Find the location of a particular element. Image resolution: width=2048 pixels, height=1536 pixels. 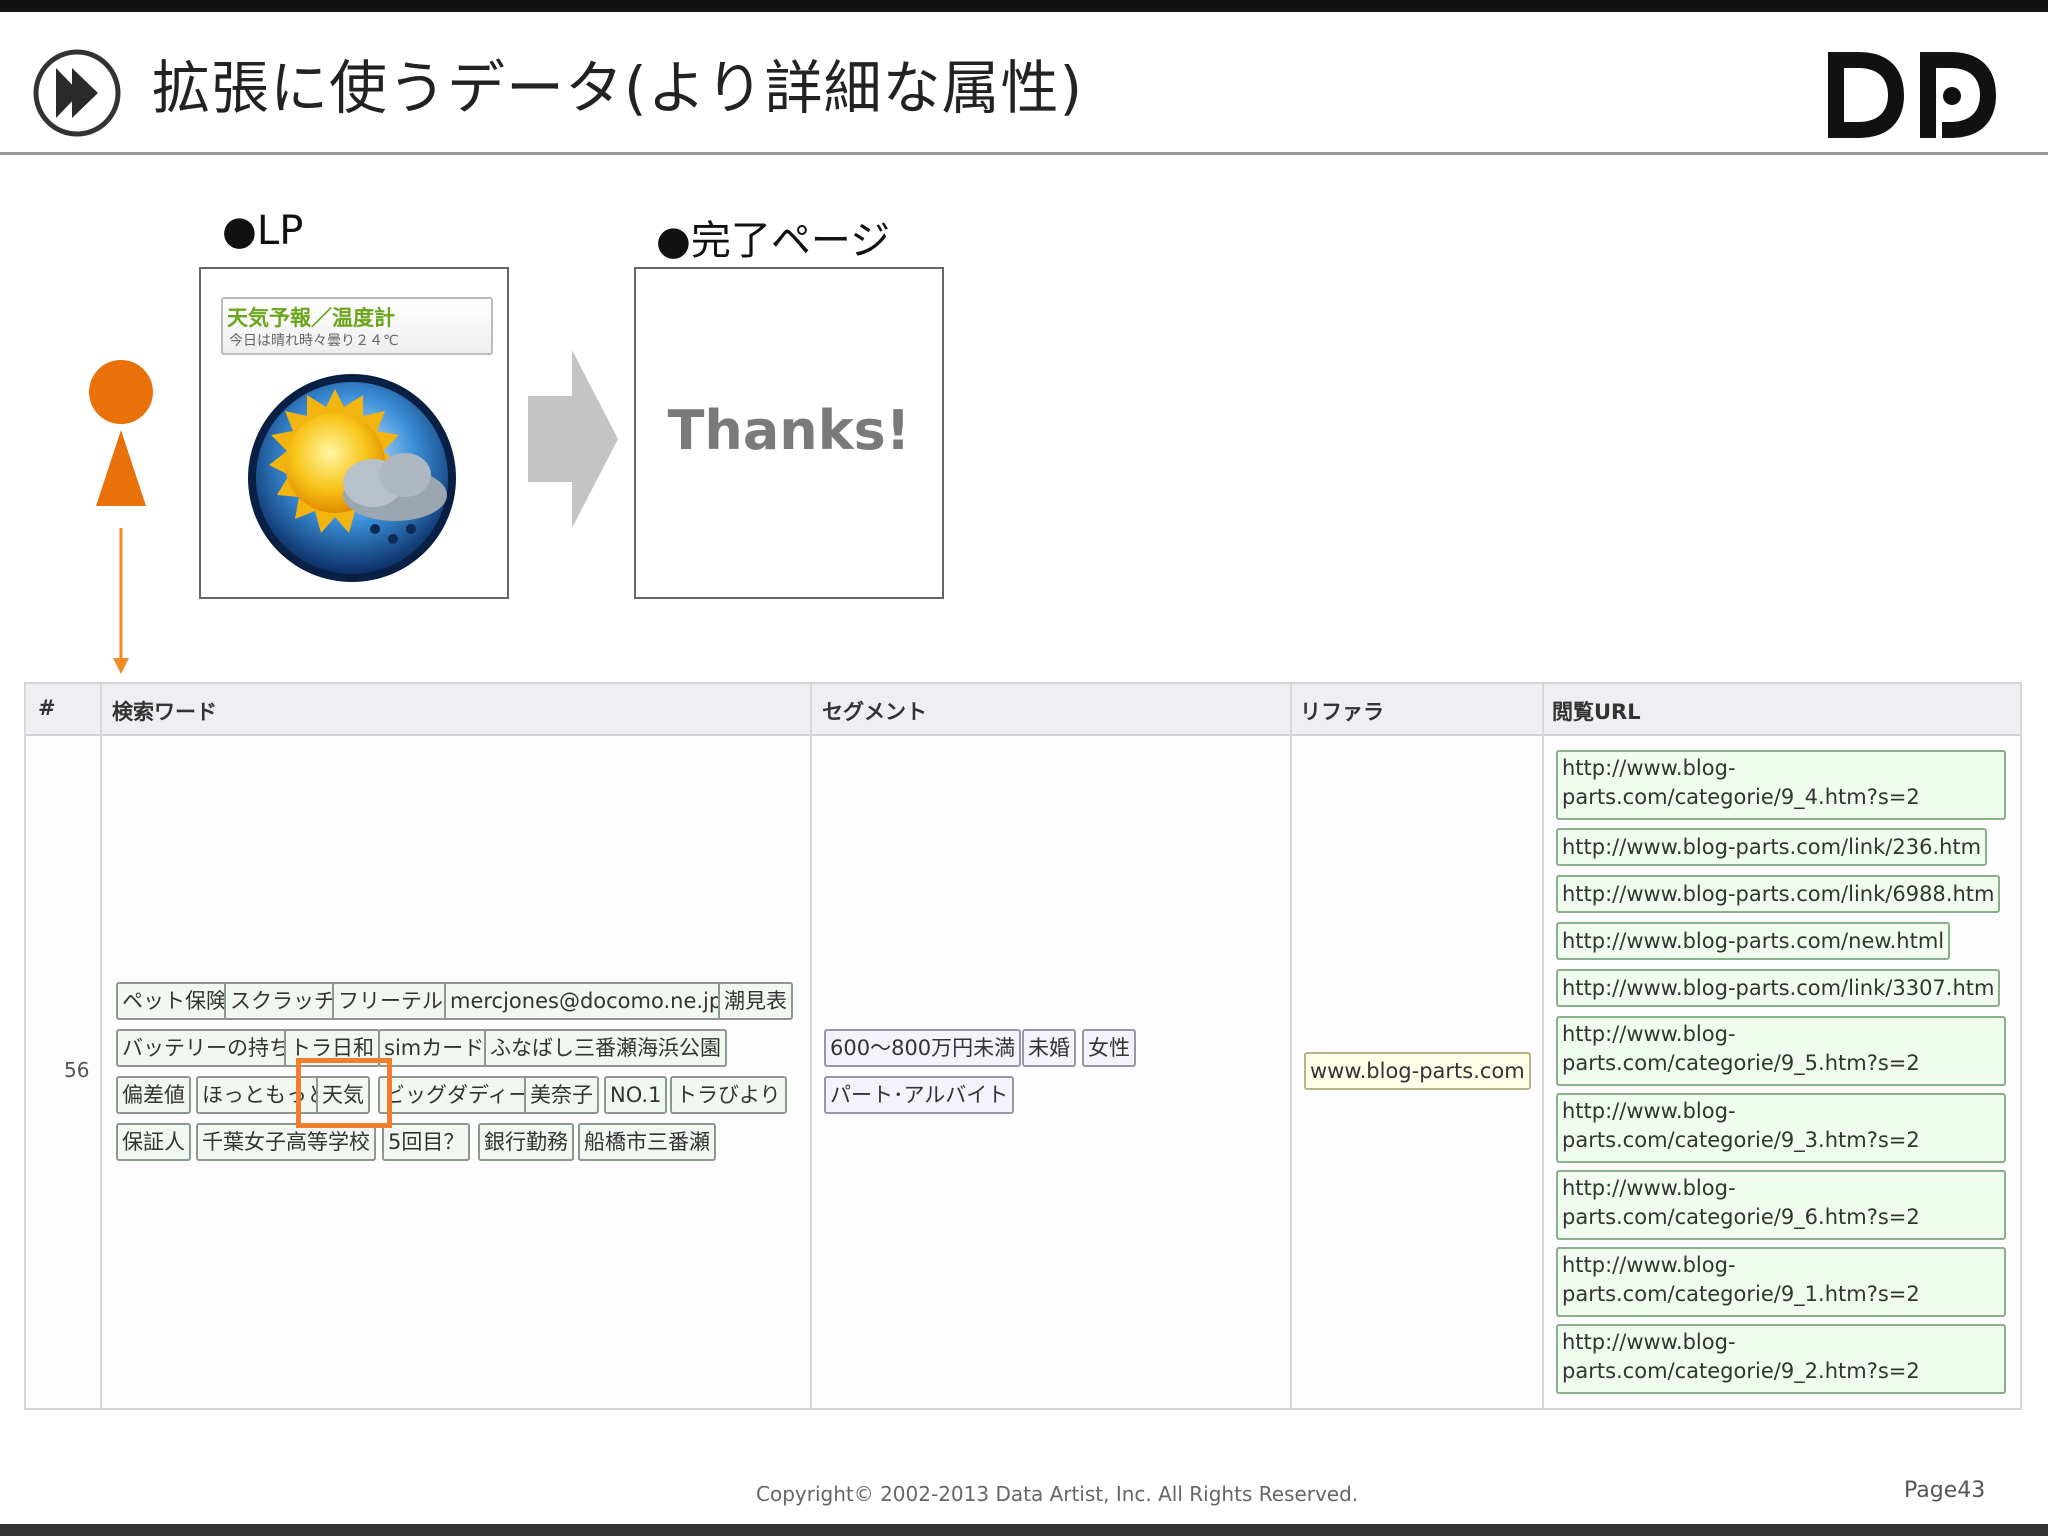

segment-tag: 女性 is located at coordinates (1109, 1048).